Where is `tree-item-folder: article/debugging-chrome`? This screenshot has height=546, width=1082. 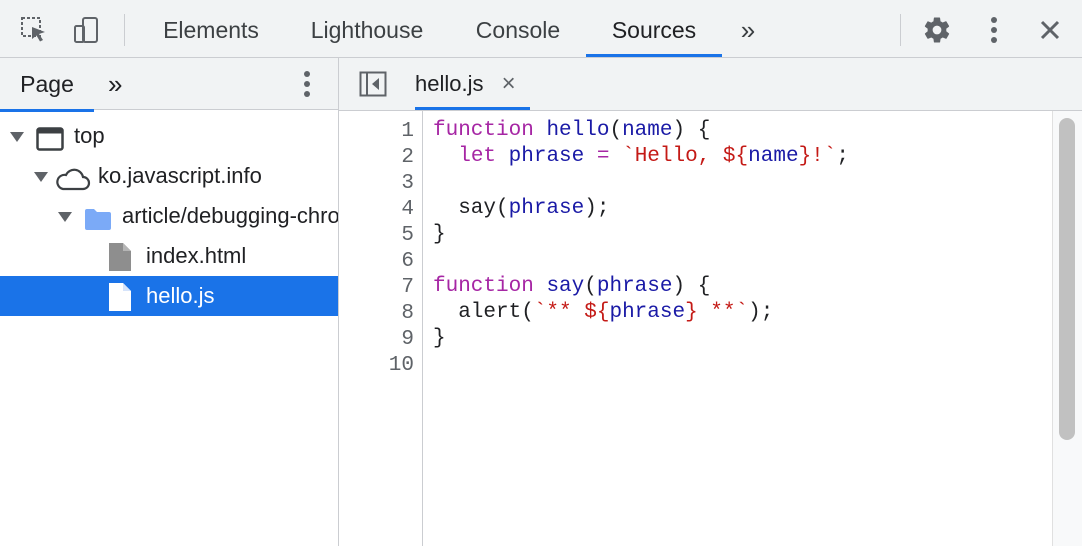 tree-item-folder: article/debugging-chrome is located at coordinates (169, 216).